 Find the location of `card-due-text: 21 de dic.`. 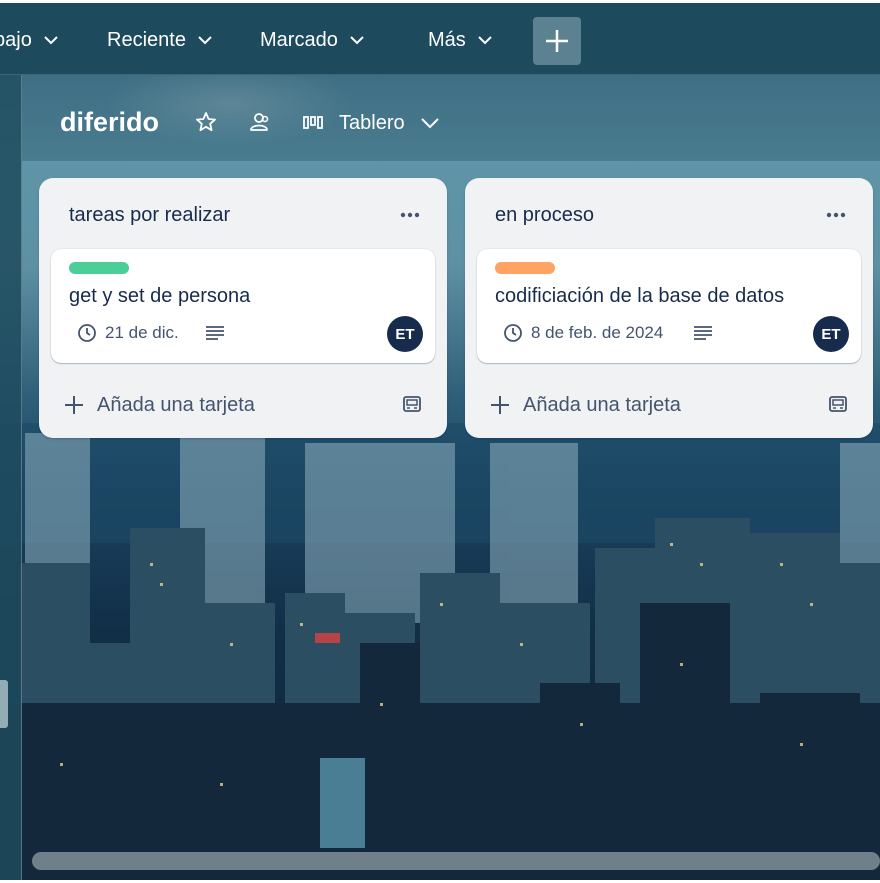

card-due-text: 21 de dic. is located at coordinates (142, 332).